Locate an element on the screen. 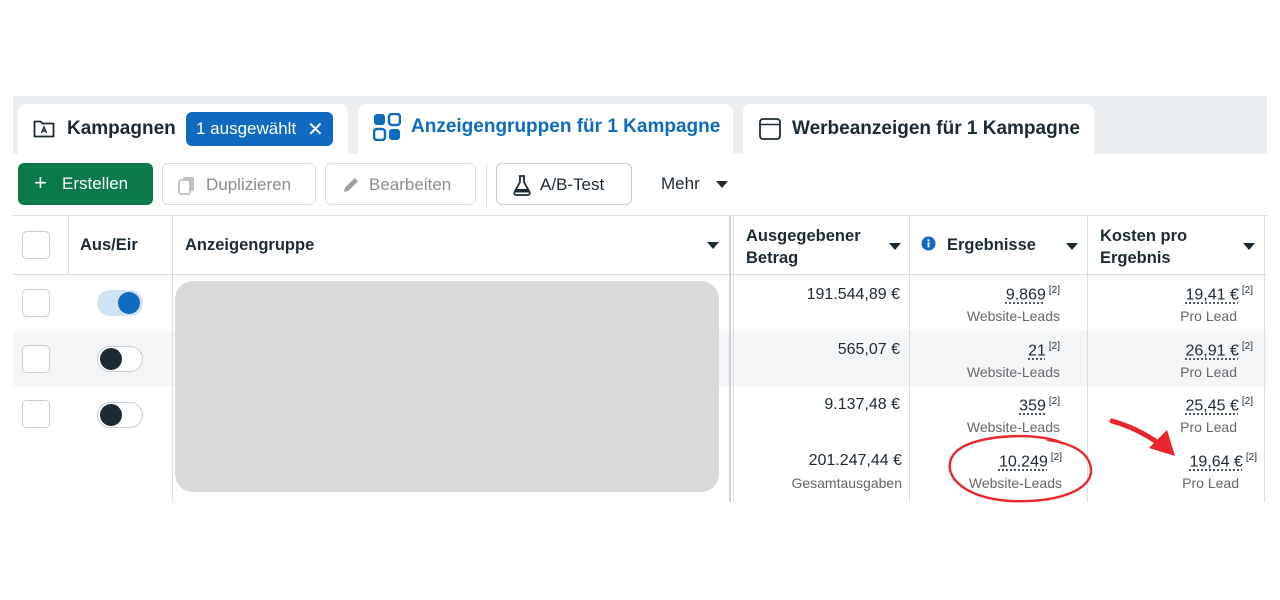 The width and height of the screenshot is (1280, 600). pencil-icon is located at coordinates (351, 187).